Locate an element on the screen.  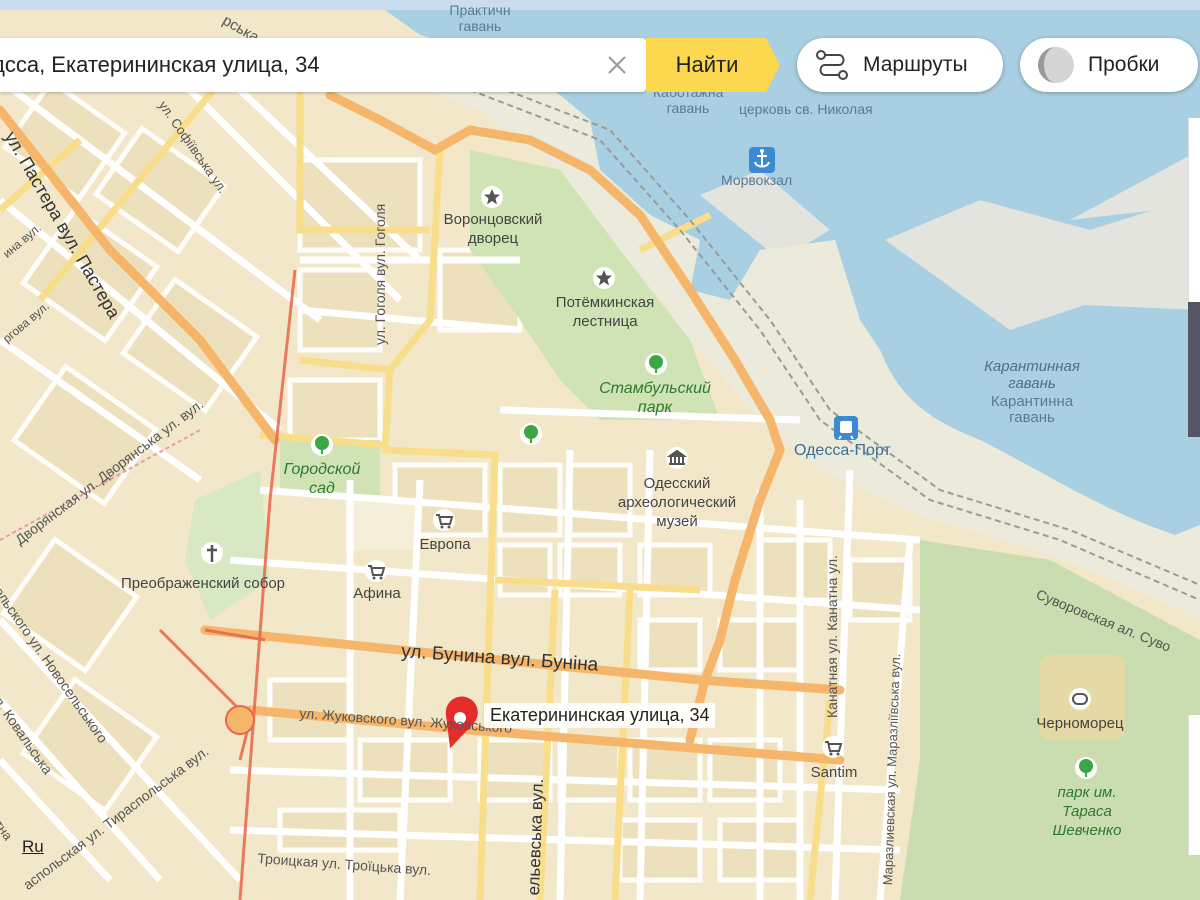
museum-icon is located at coordinates (677, 458).